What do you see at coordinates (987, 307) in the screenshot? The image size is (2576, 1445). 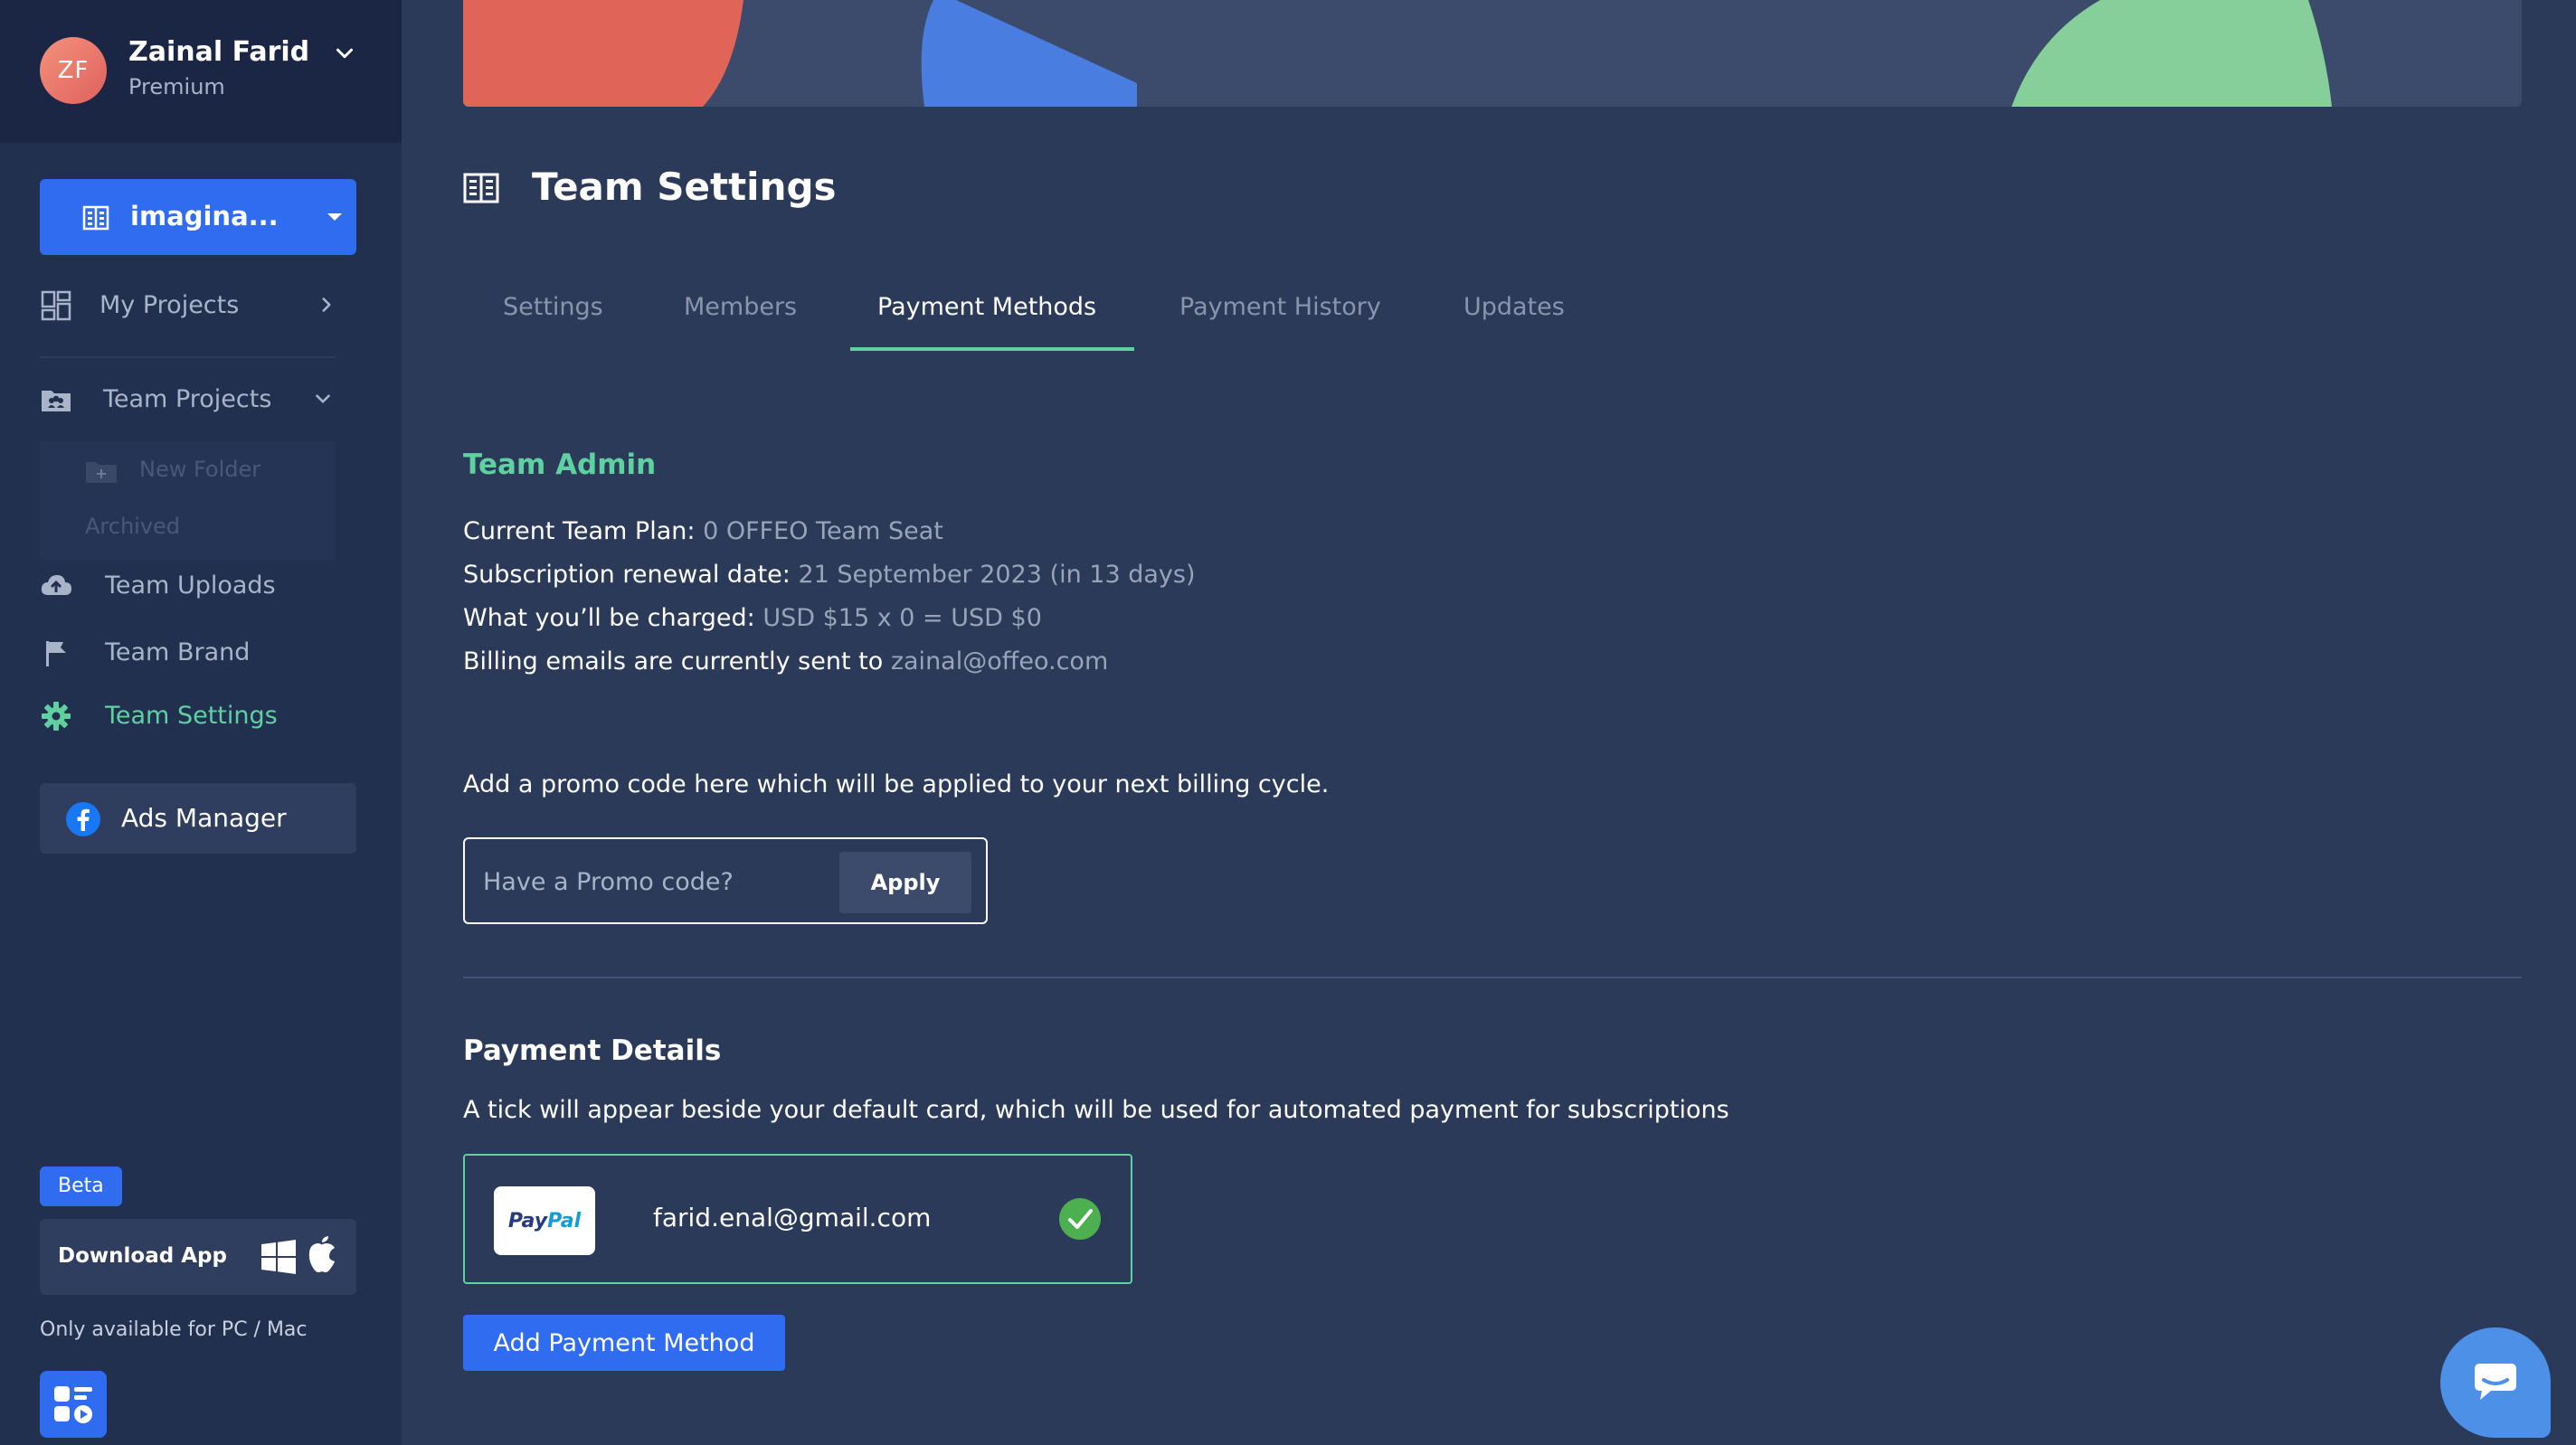 I see `tab-payment-methods: Payment Methods` at bounding box center [987, 307].